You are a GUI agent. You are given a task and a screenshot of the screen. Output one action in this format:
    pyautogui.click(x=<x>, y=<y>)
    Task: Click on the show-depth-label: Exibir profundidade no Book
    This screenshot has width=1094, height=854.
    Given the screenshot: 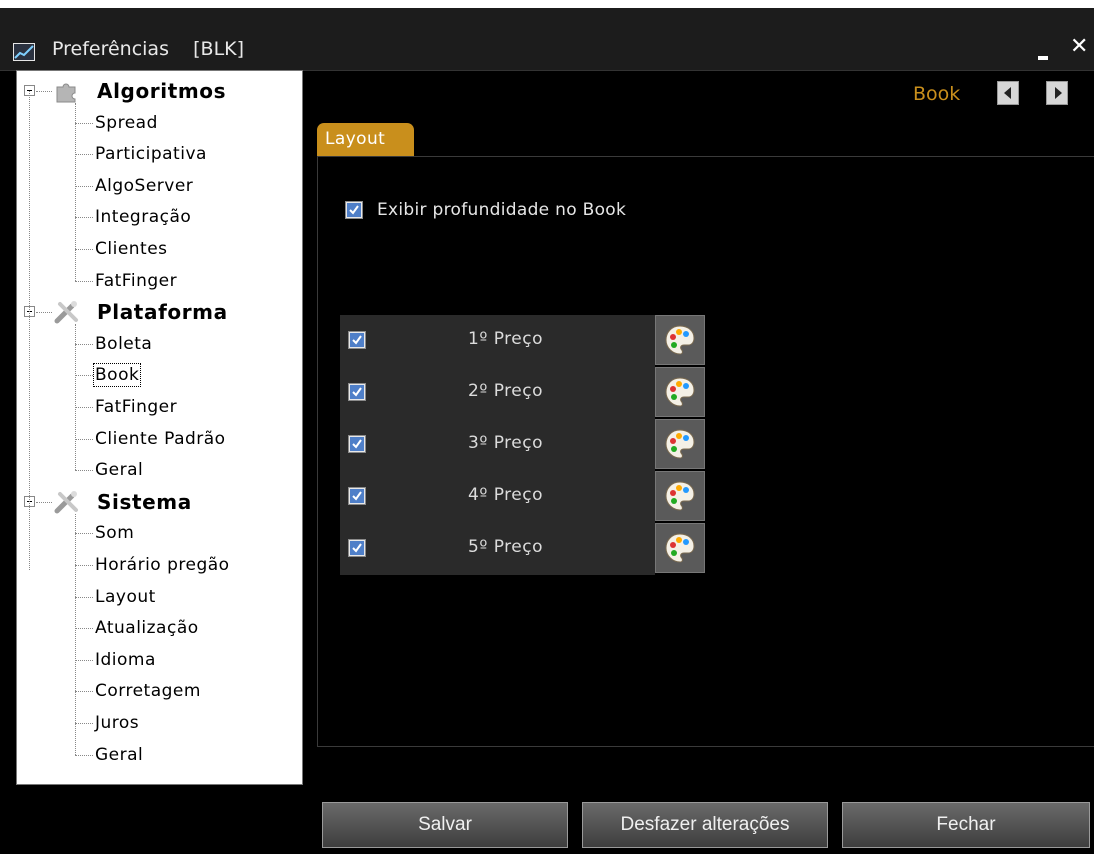 What is the action you would take?
    pyautogui.click(x=502, y=210)
    